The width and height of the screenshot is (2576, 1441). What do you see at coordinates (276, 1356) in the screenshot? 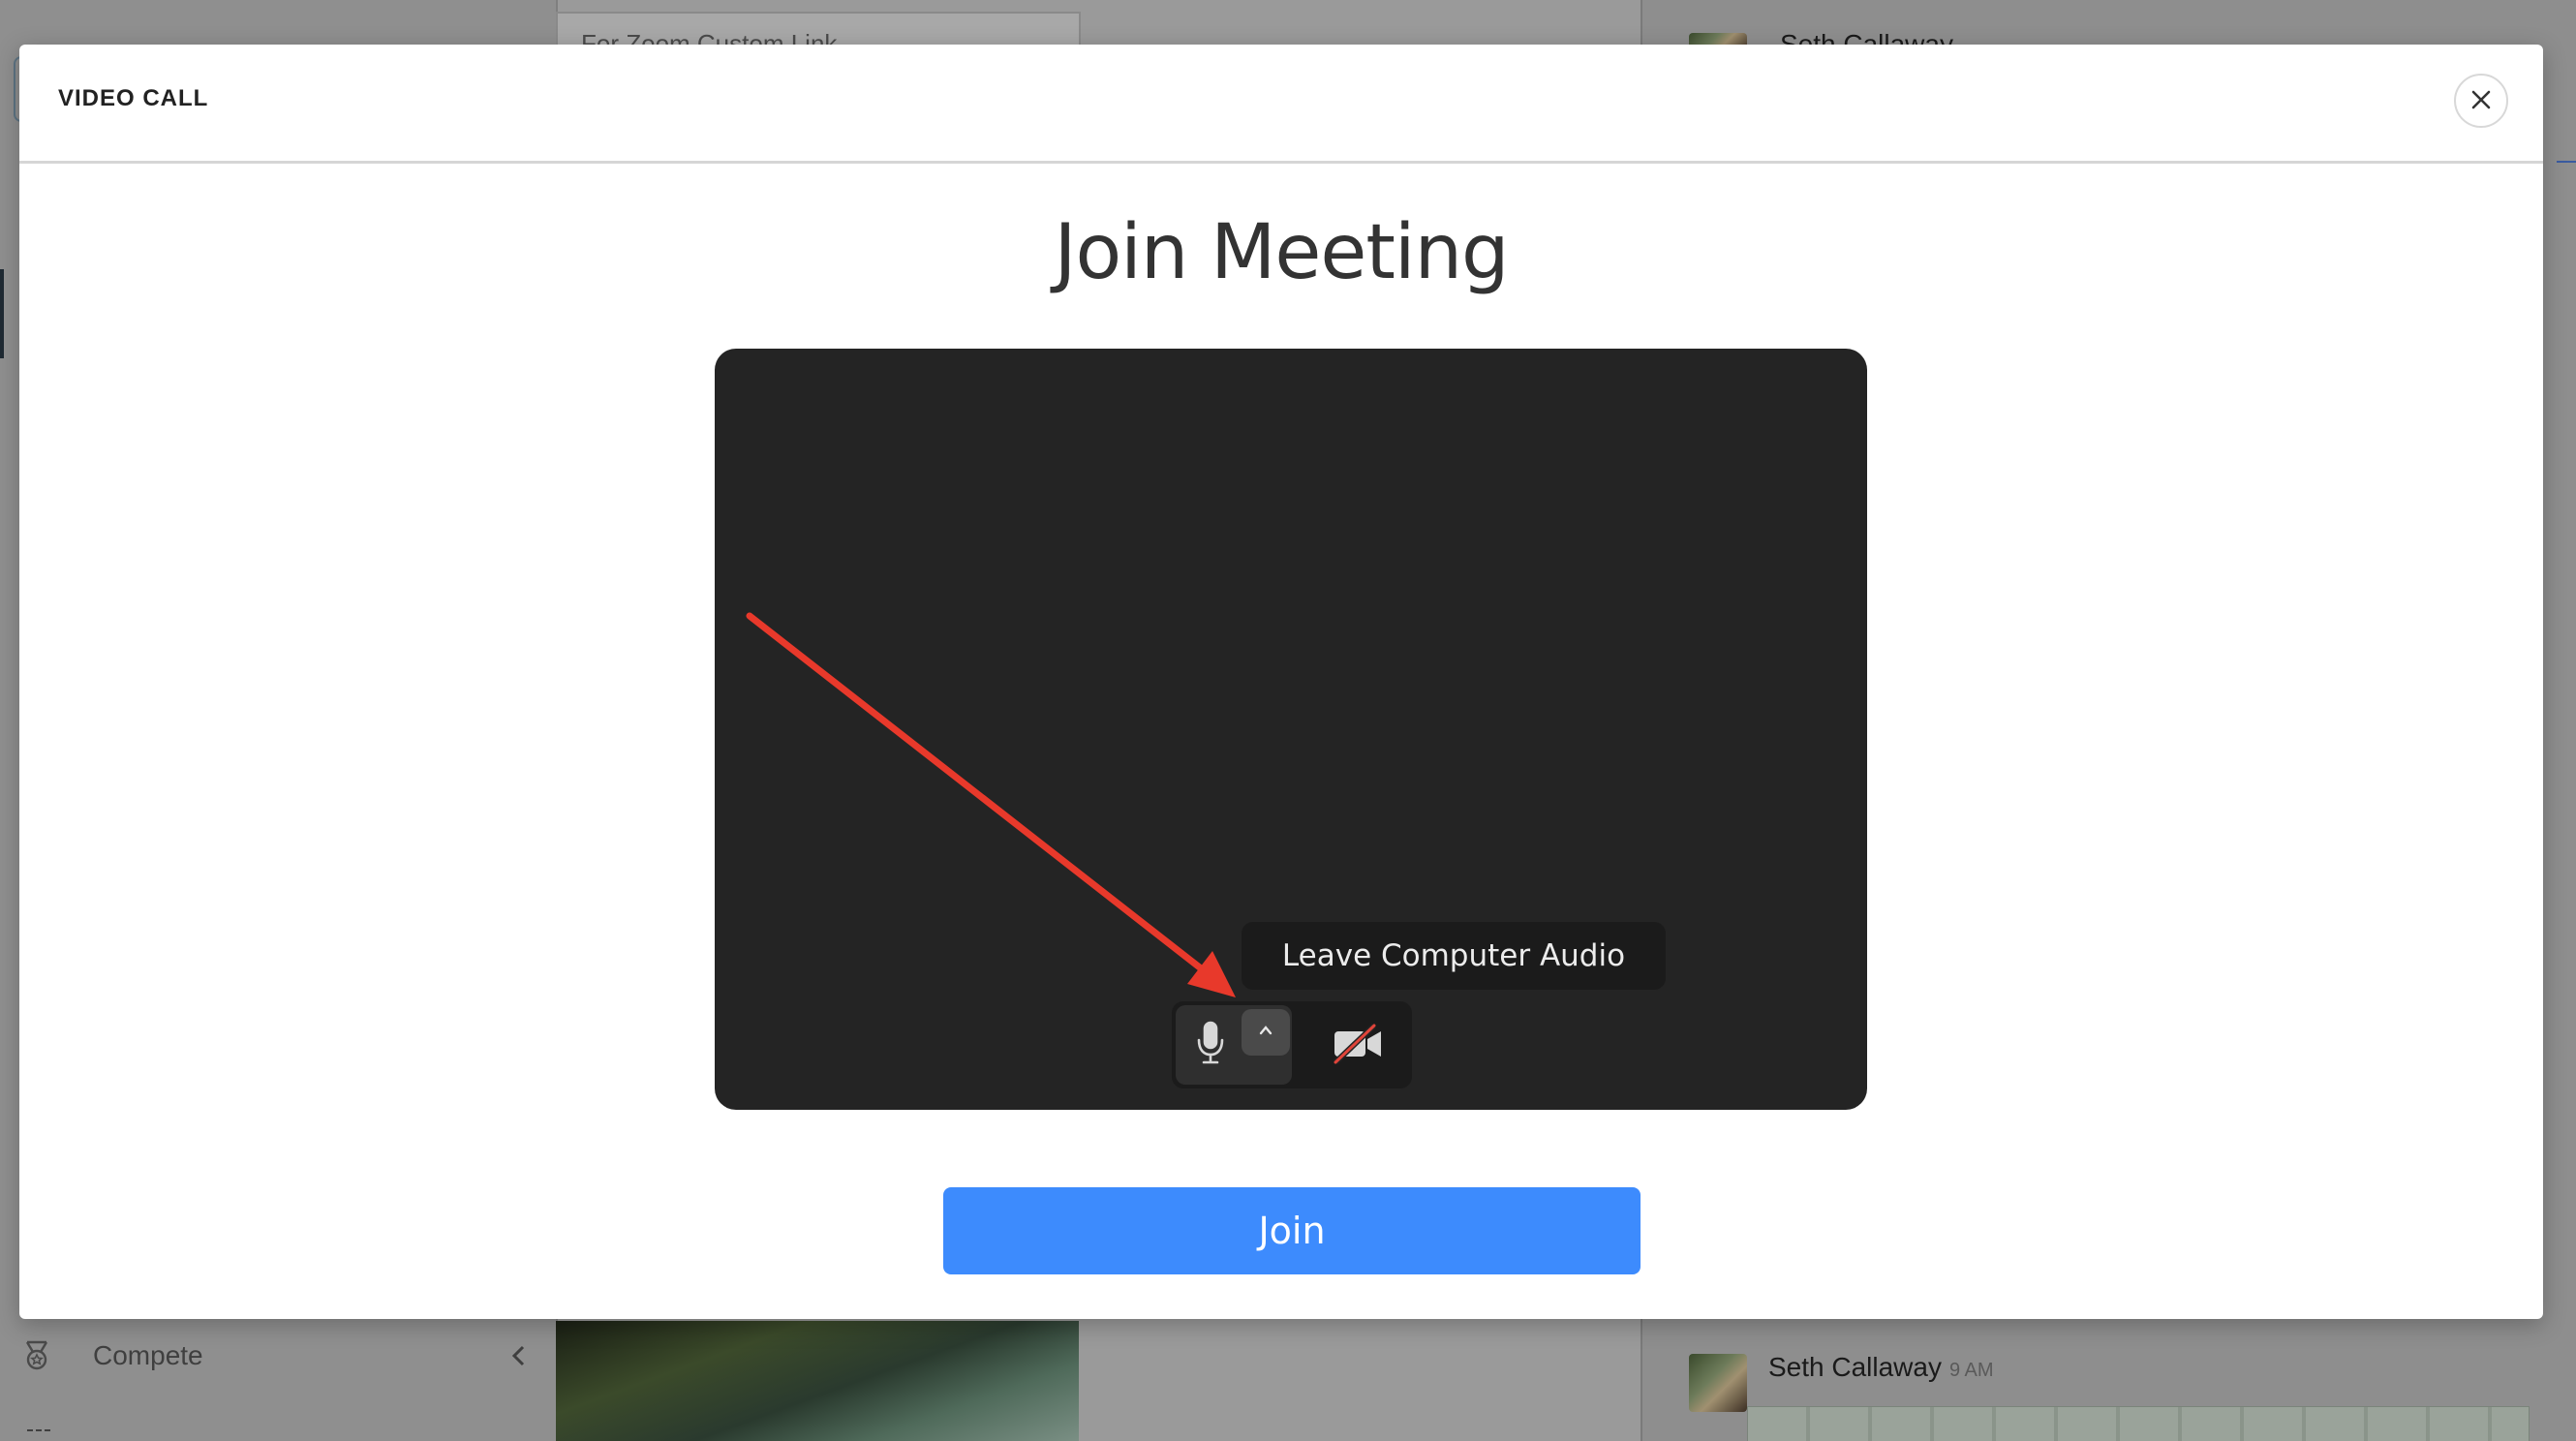
I see `sidebar-item-compete: Compete` at bounding box center [276, 1356].